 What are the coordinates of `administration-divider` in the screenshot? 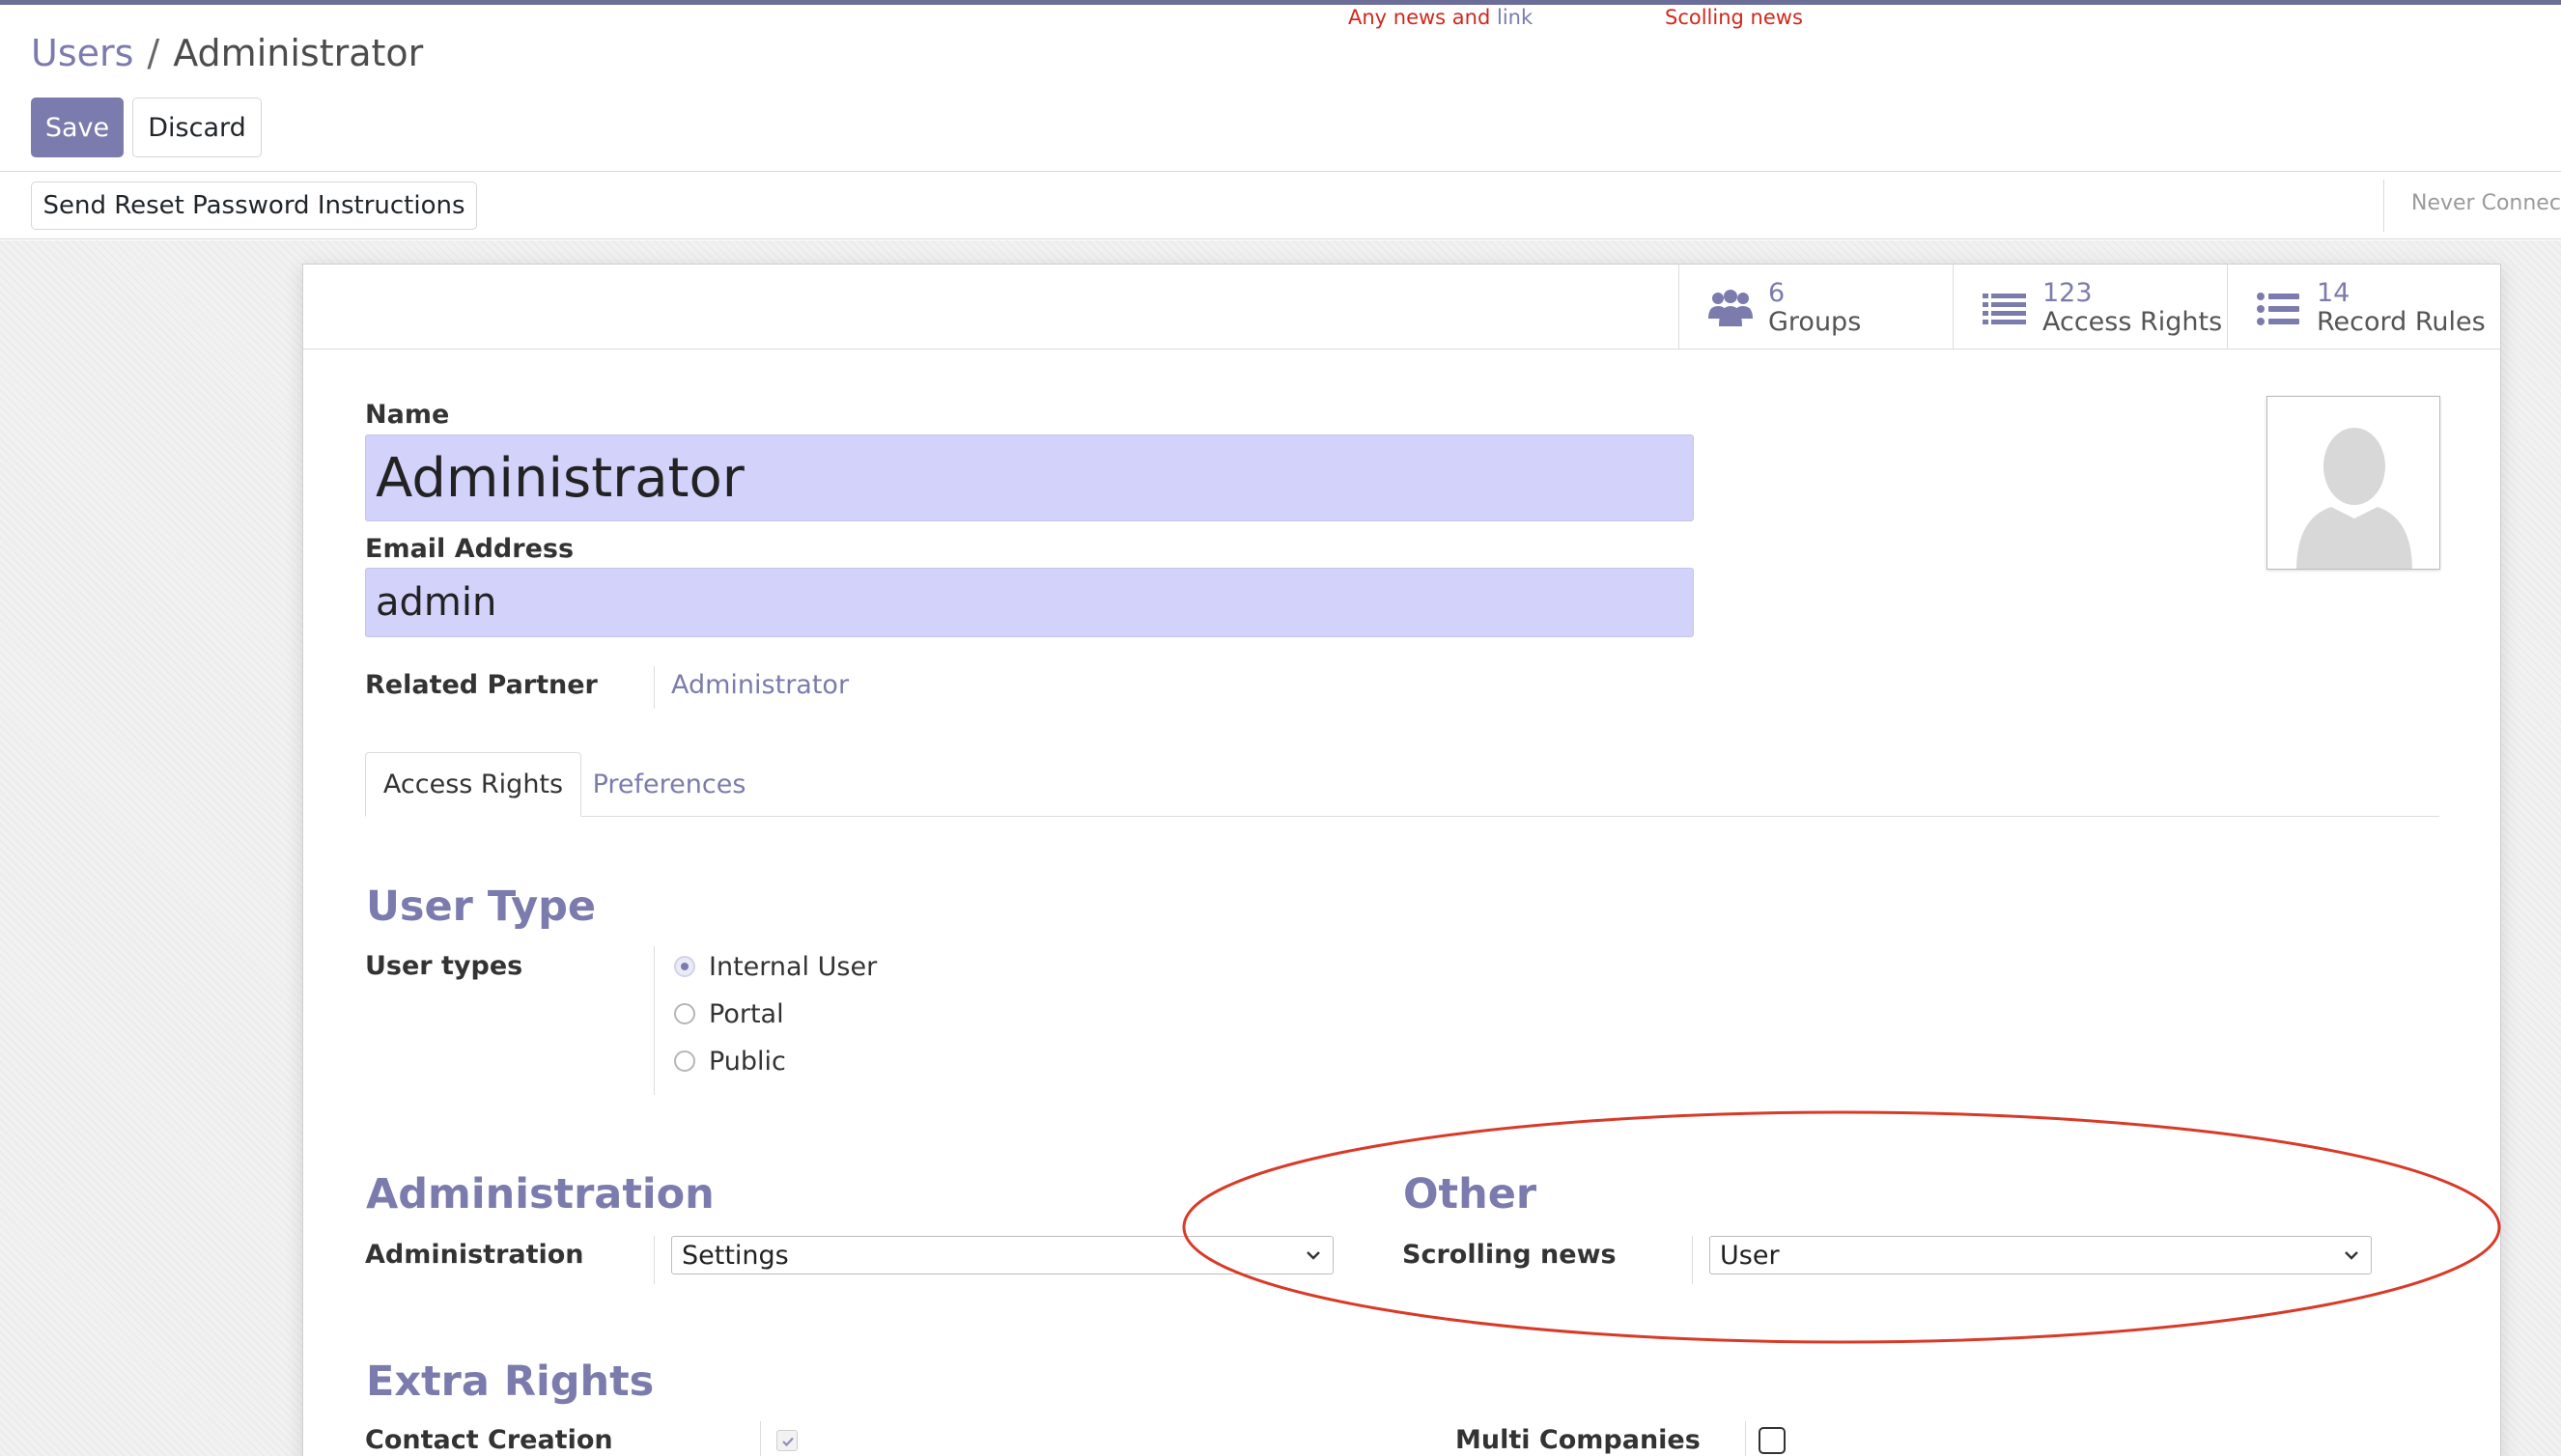 It's located at (654, 1260).